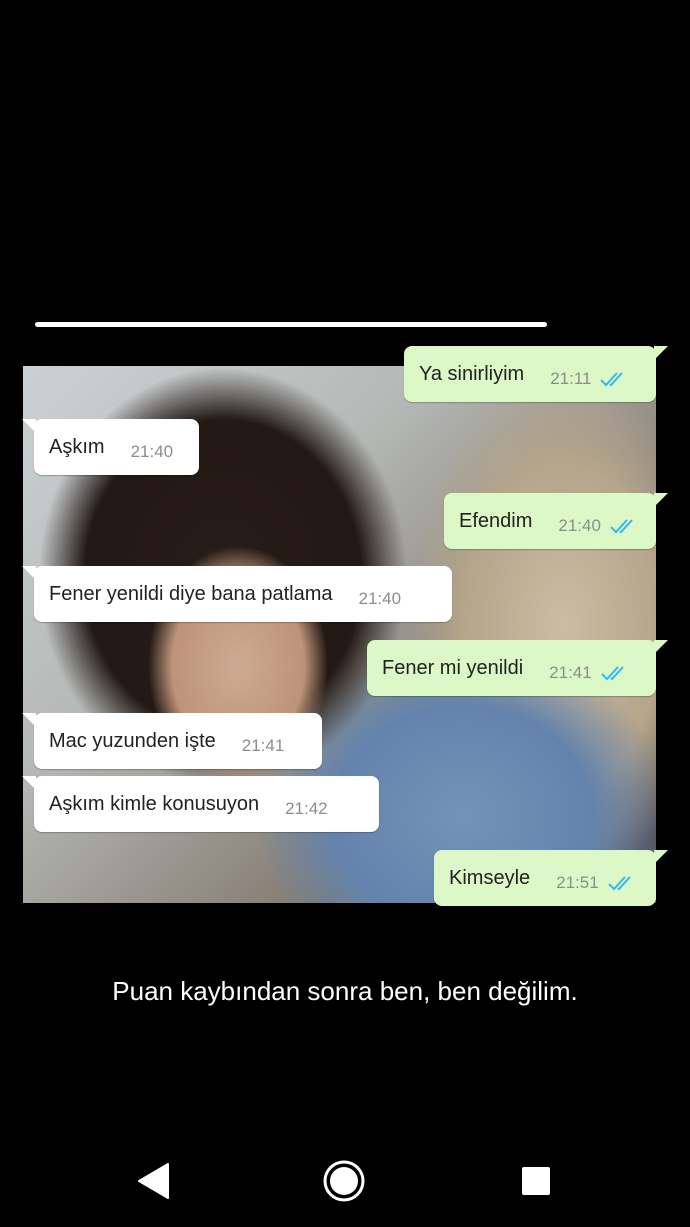  I want to click on android-nav-bar, so click(345, 1183).